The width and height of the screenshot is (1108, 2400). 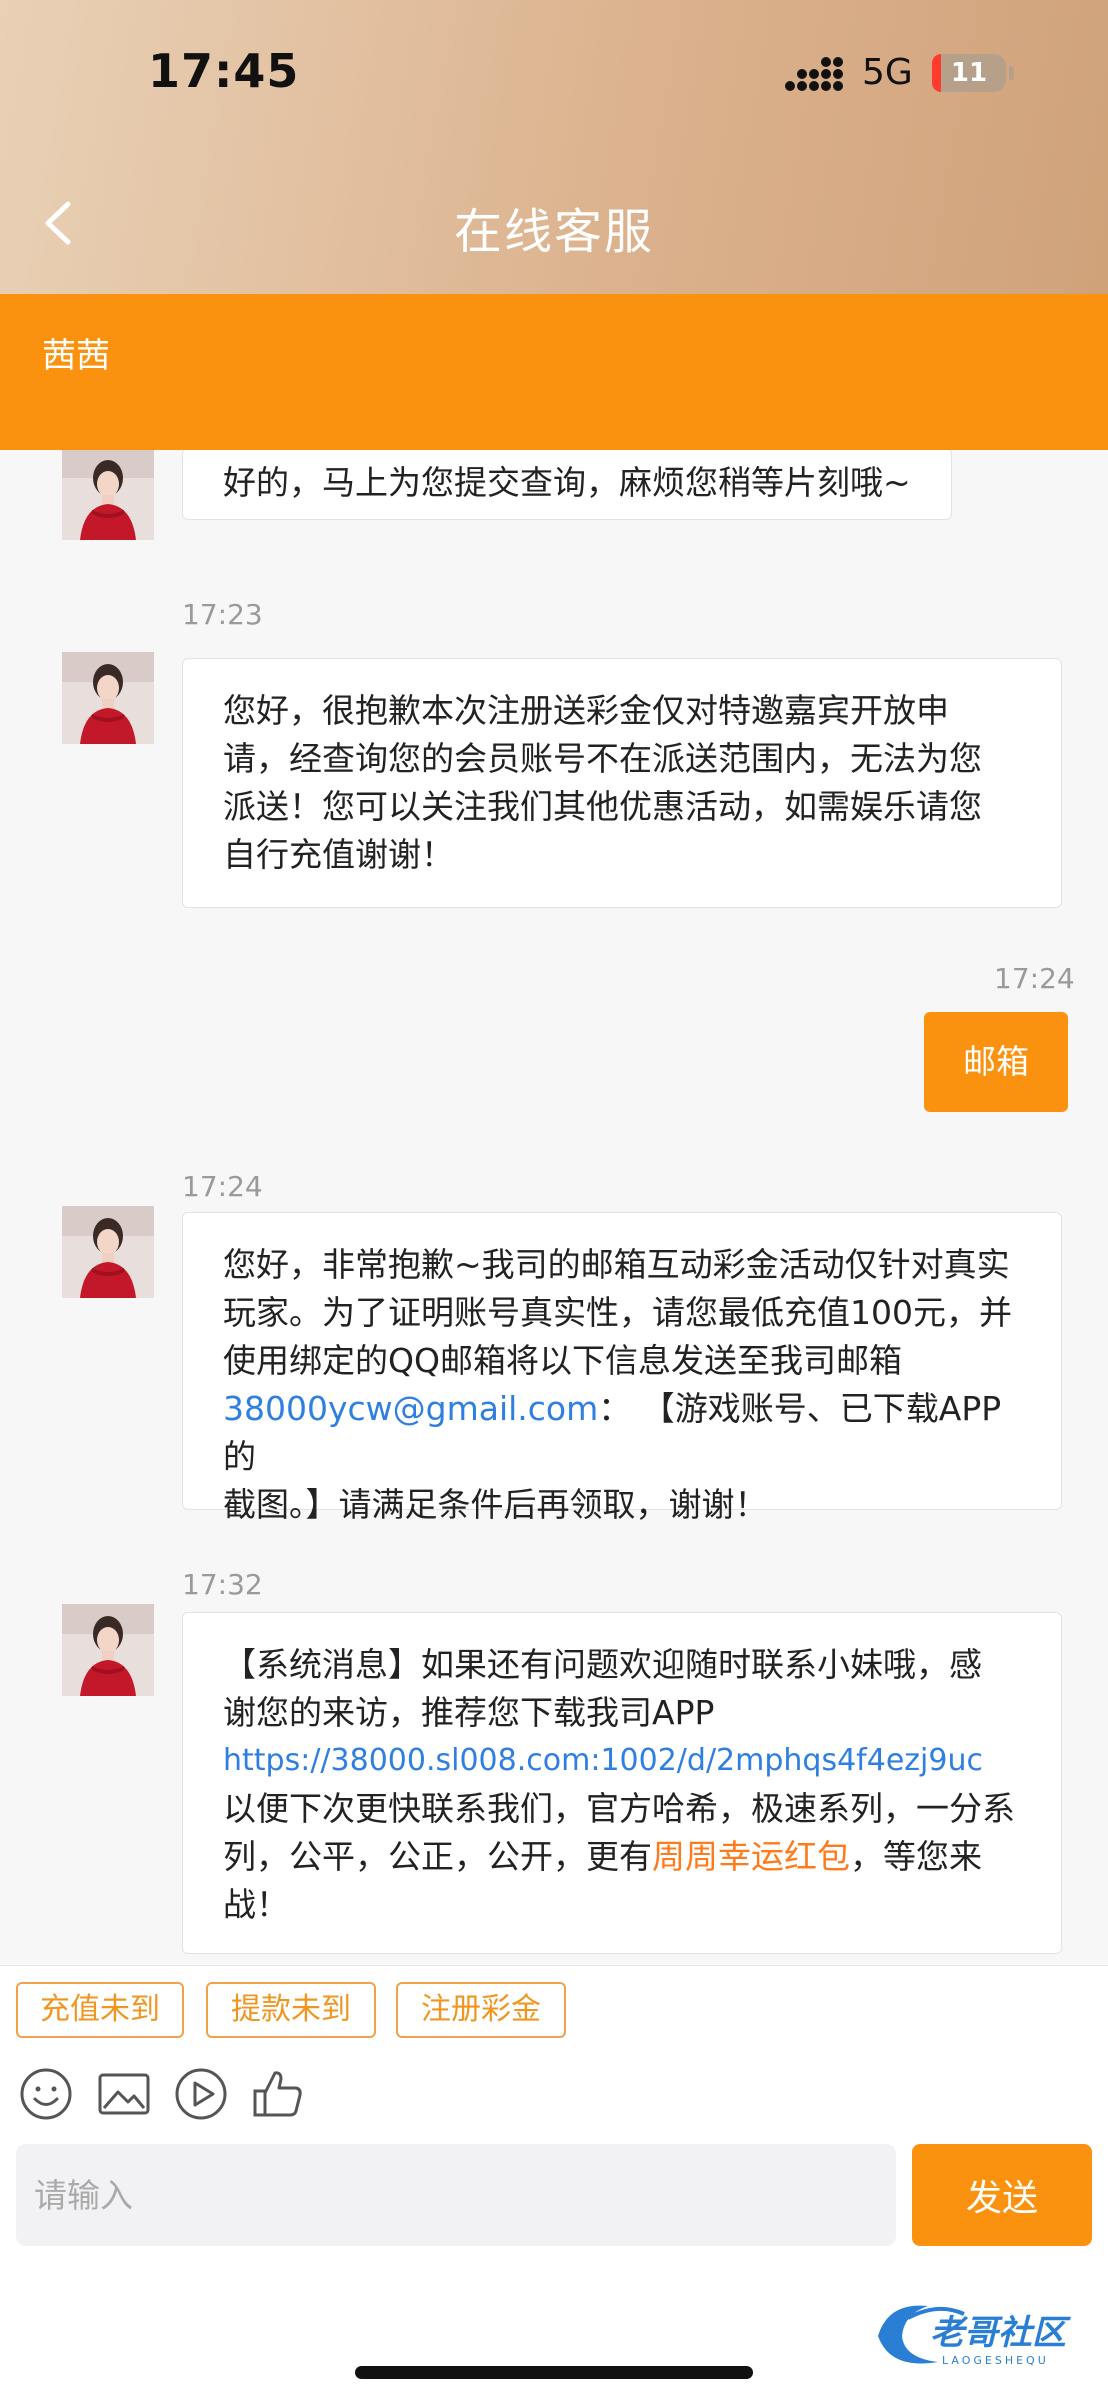 What do you see at coordinates (916, 1856) in the screenshot?
I see `message-text: ，等您来` at bounding box center [916, 1856].